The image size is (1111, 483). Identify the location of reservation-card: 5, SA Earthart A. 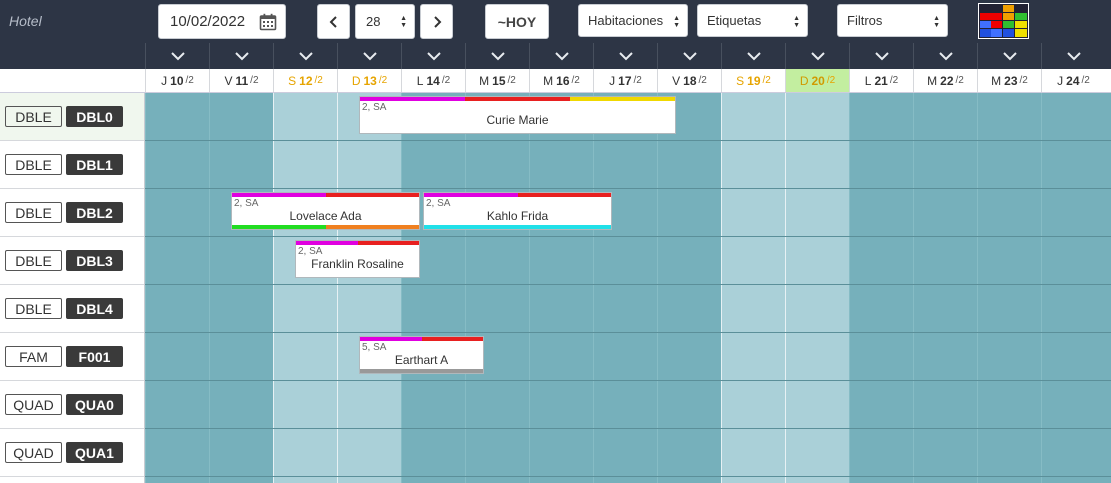
(421, 355).